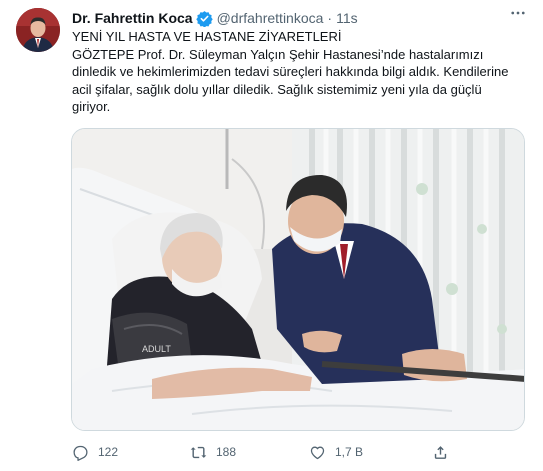 The image size is (543, 471). Describe the element at coordinates (347, 18) in the screenshot. I see `tweet-timestamp: 11s` at that location.